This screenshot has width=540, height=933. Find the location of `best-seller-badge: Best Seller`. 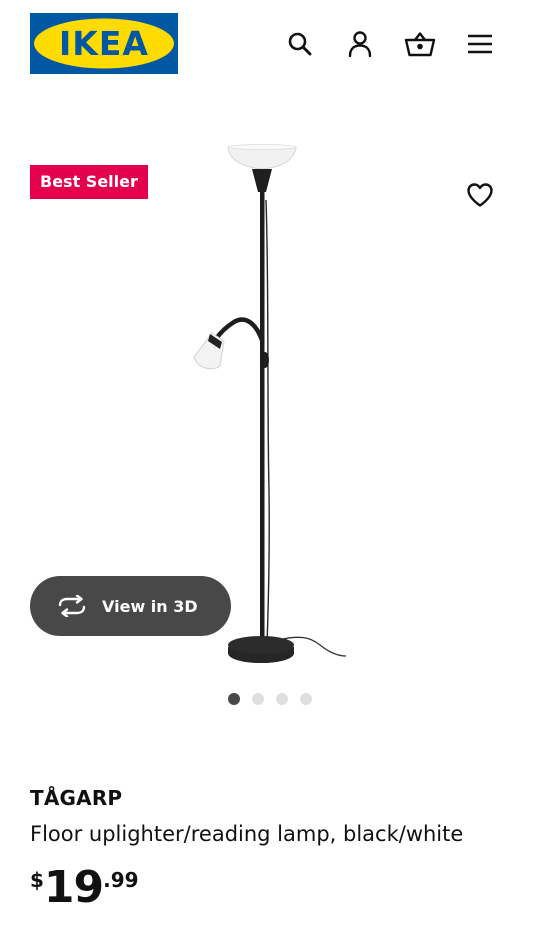

best-seller-badge: Best Seller is located at coordinates (89, 182).